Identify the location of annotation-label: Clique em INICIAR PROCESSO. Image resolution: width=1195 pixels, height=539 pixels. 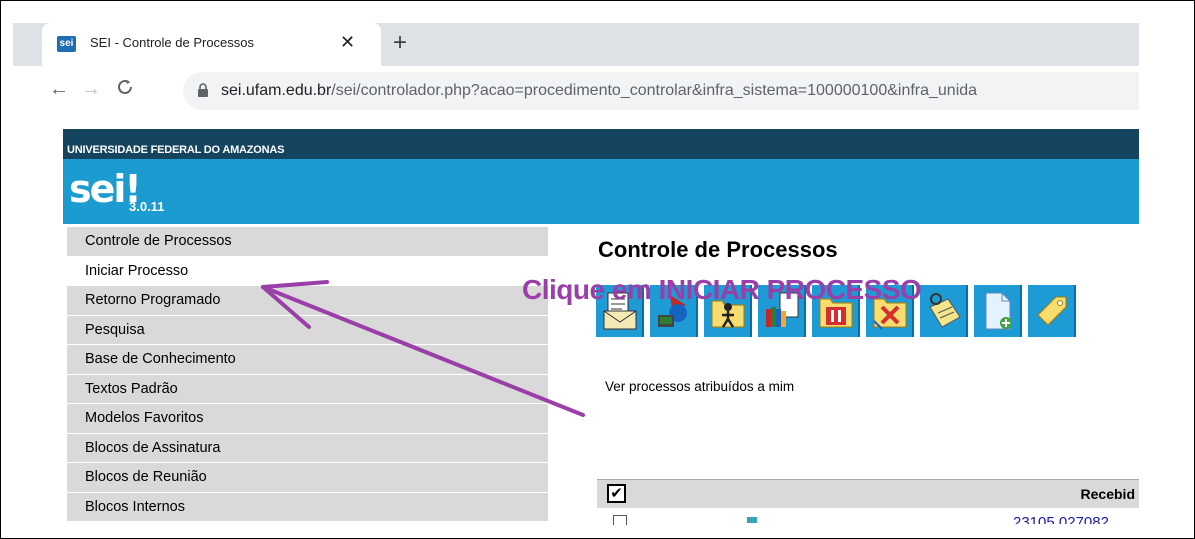
(722, 289).